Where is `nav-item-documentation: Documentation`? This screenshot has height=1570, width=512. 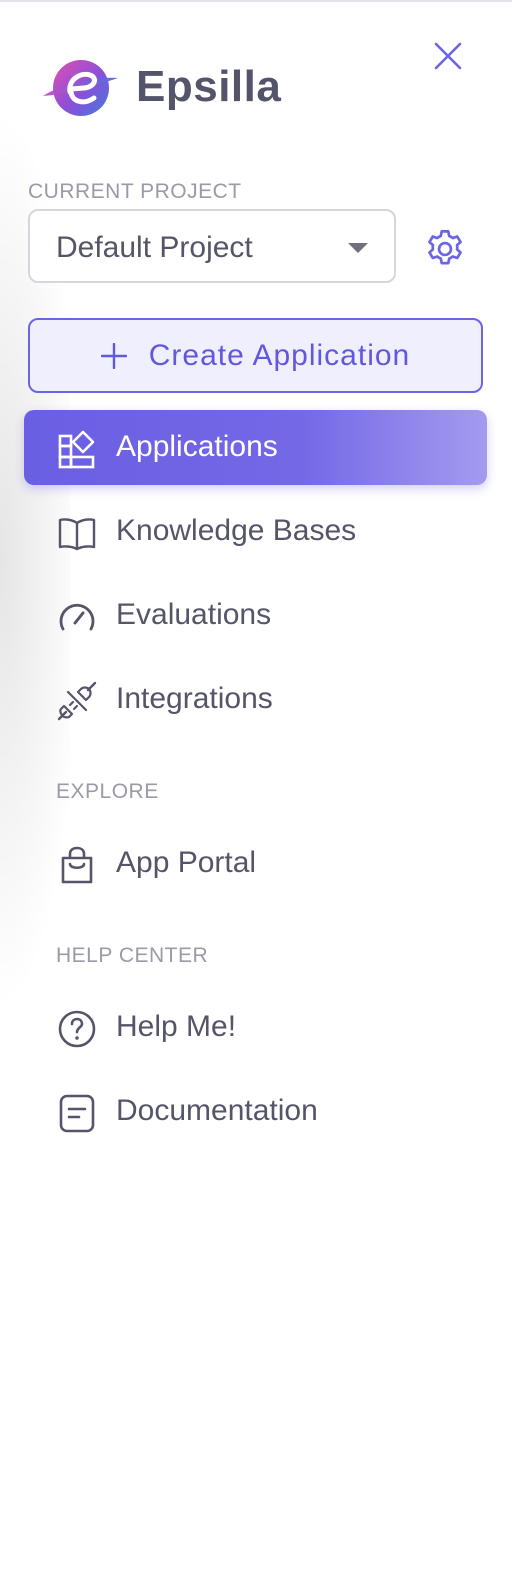 nav-item-documentation: Documentation is located at coordinates (255, 1111).